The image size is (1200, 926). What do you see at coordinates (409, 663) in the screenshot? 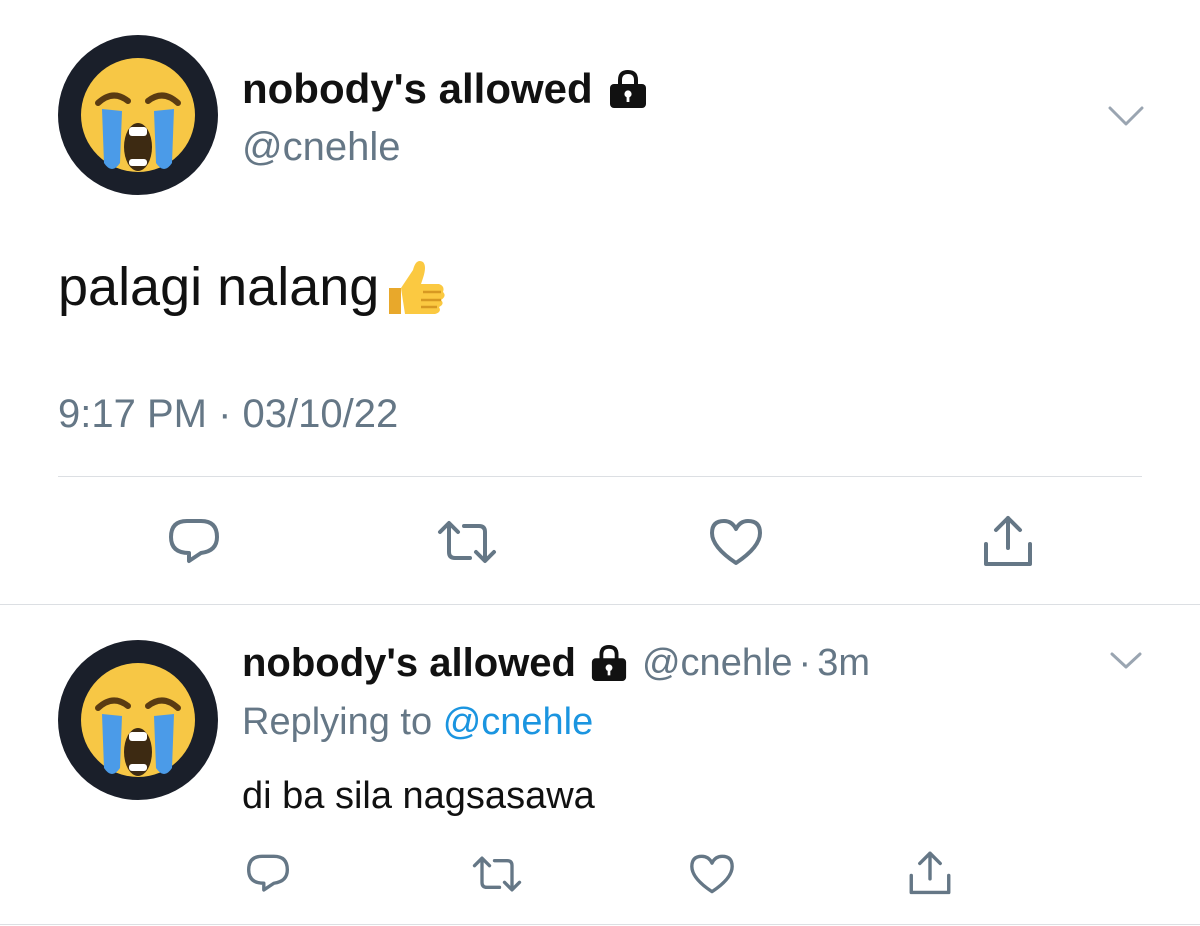
I see `reply-author-name: nobody's allowed` at bounding box center [409, 663].